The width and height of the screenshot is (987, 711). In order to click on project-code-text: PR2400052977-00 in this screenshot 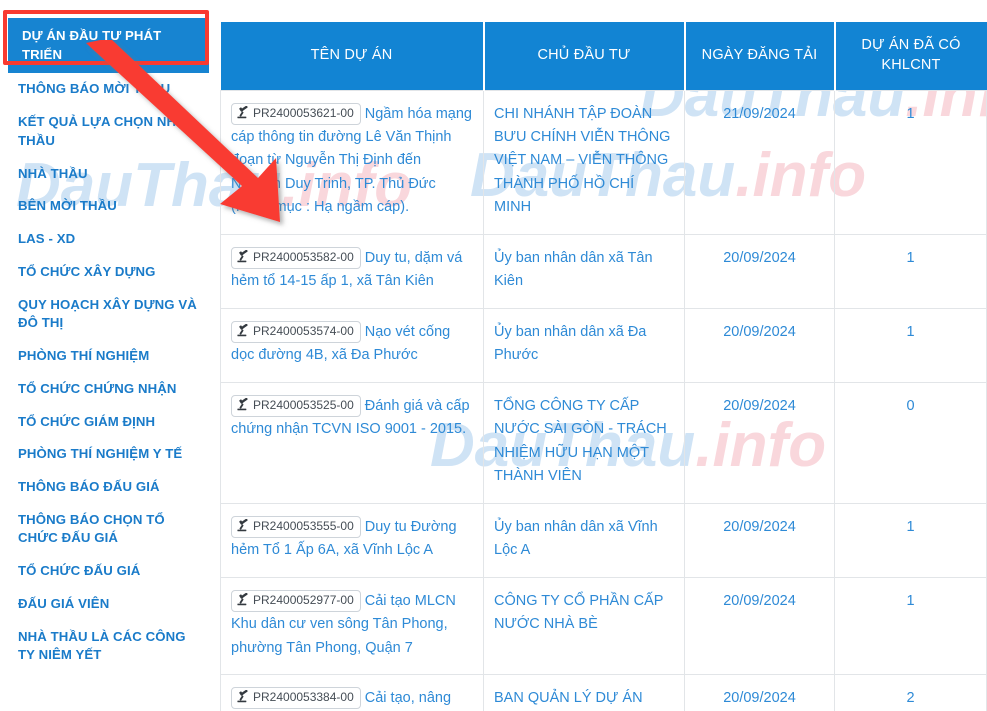, I will do `click(303, 599)`.